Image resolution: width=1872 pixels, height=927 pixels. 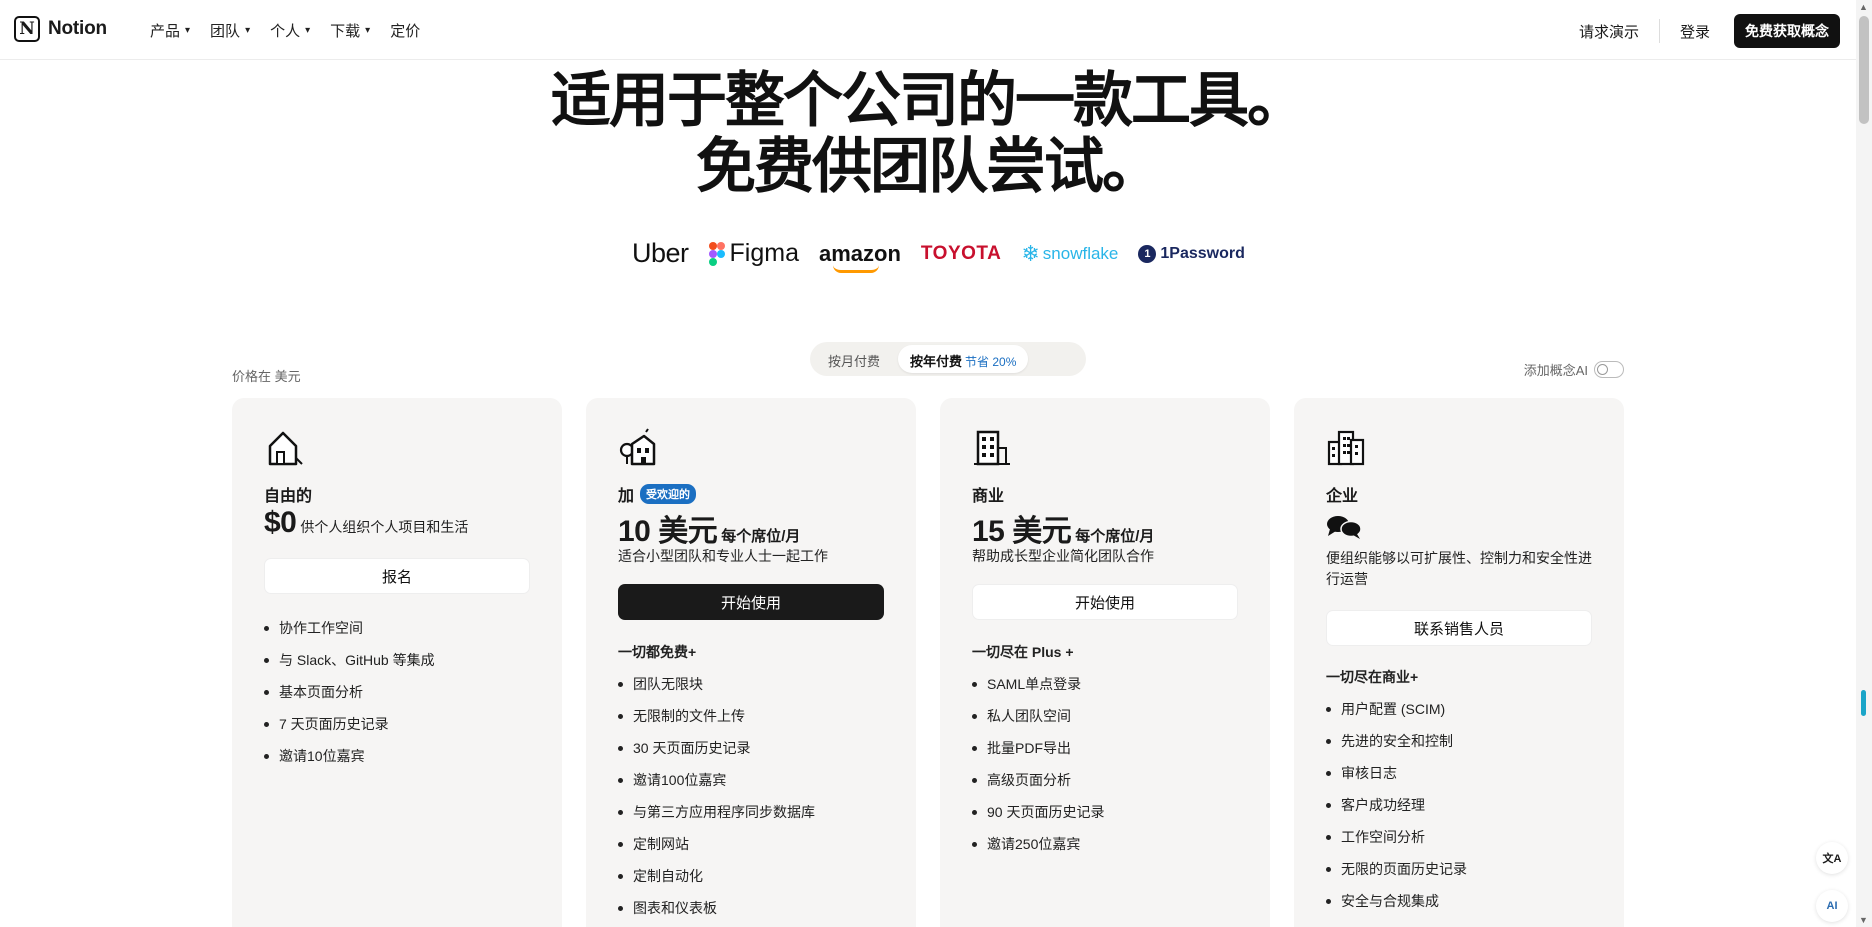 What do you see at coordinates (1863, 7) in the screenshot?
I see `scroll-up-arrow-icon: ▲` at bounding box center [1863, 7].